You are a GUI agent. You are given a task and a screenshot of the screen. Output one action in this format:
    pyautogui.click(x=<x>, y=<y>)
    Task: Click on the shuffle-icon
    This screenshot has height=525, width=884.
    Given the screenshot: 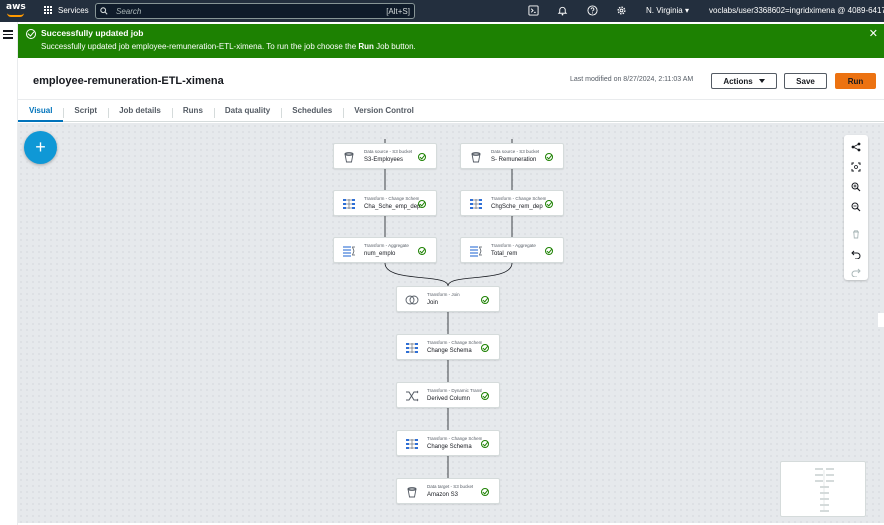 What is the action you would take?
    pyautogui.click(x=412, y=396)
    